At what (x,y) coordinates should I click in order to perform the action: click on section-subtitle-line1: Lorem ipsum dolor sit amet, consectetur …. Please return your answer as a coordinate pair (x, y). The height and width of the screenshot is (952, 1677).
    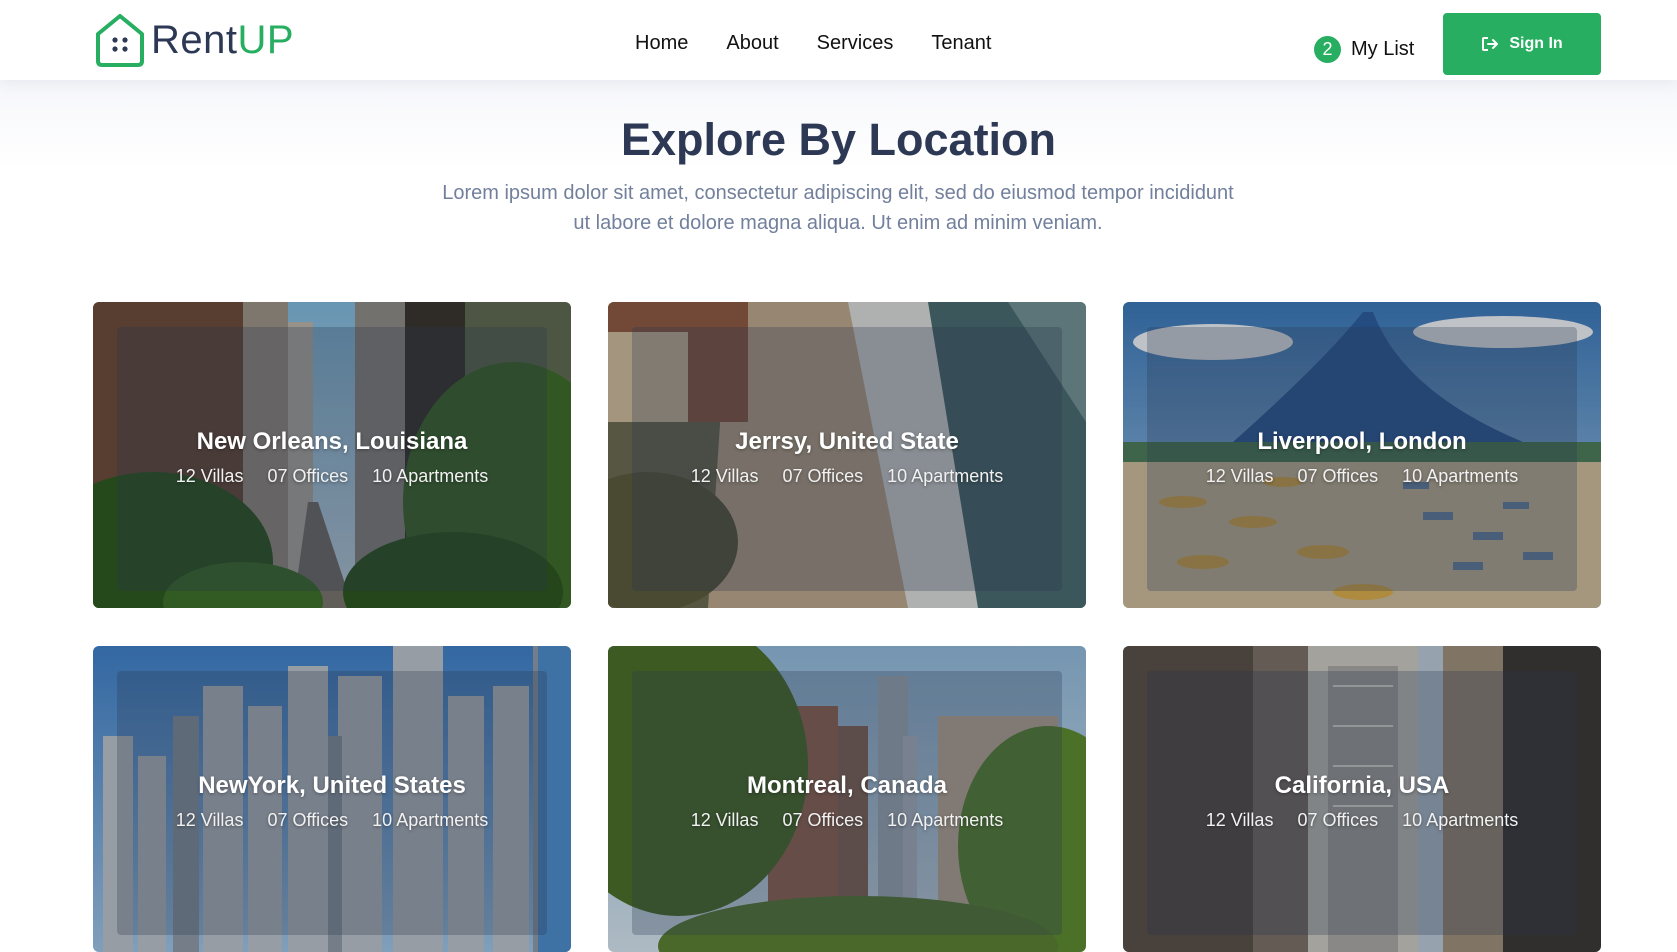
    Looking at the image, I should click on (838, 193).